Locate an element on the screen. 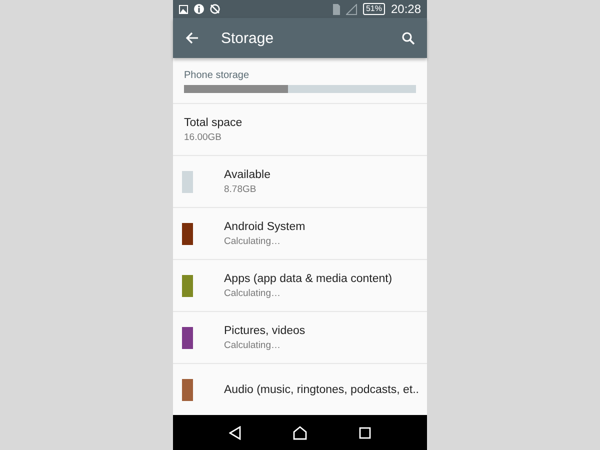 Image resolution: width=600 pixels, height=450 pixels. category-name: Pictures, videos is located at coordinates (265, 330).